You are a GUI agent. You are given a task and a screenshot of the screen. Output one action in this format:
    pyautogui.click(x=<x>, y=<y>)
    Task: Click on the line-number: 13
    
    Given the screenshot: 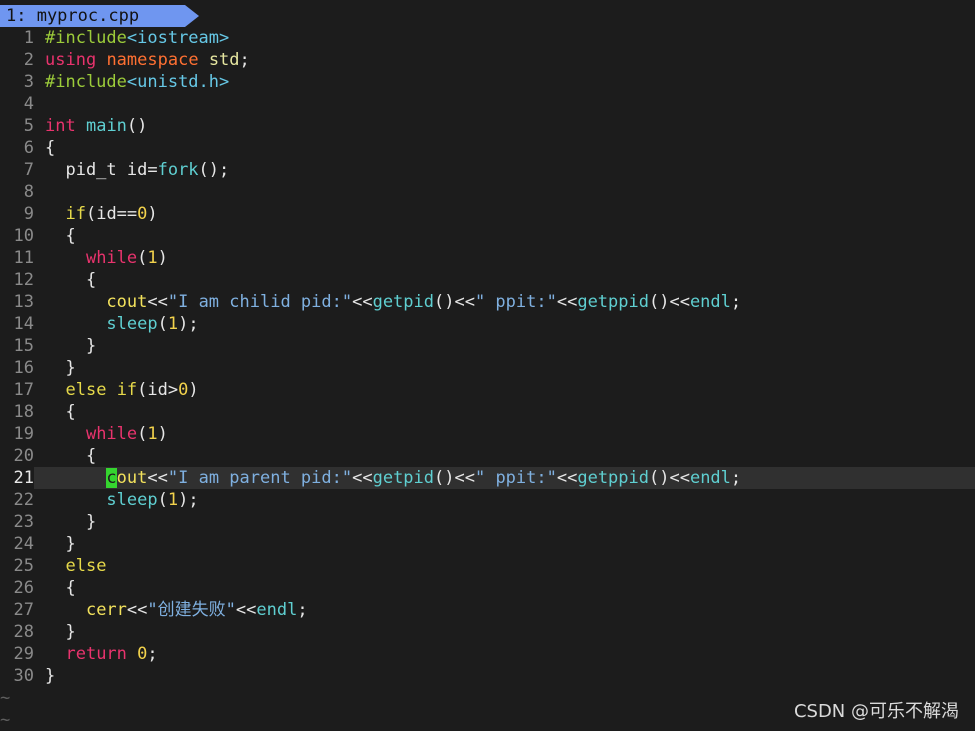 What is the action you would take?
    pyautogui.click(x=23, y=302)
    